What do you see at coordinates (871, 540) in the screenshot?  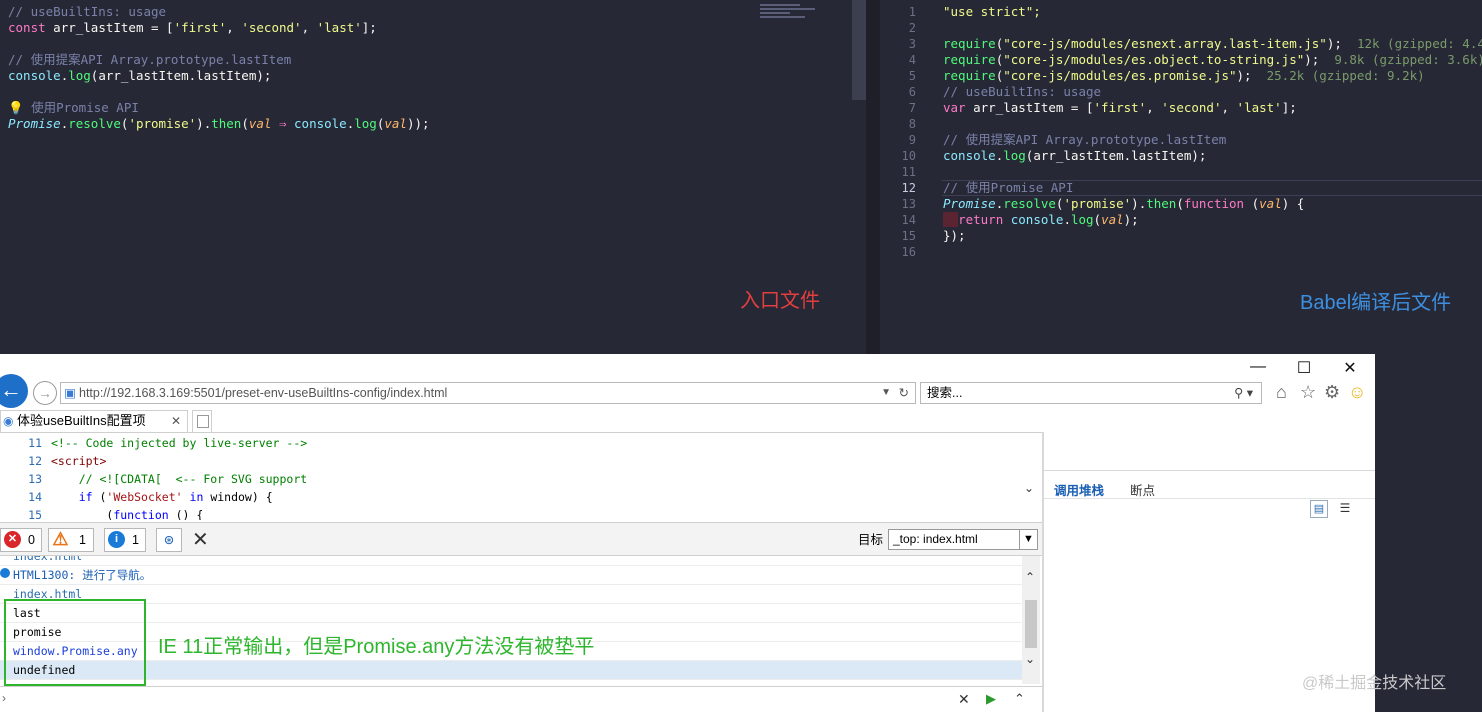 I see `target-label: 目标` at bounding box center [871, 540].